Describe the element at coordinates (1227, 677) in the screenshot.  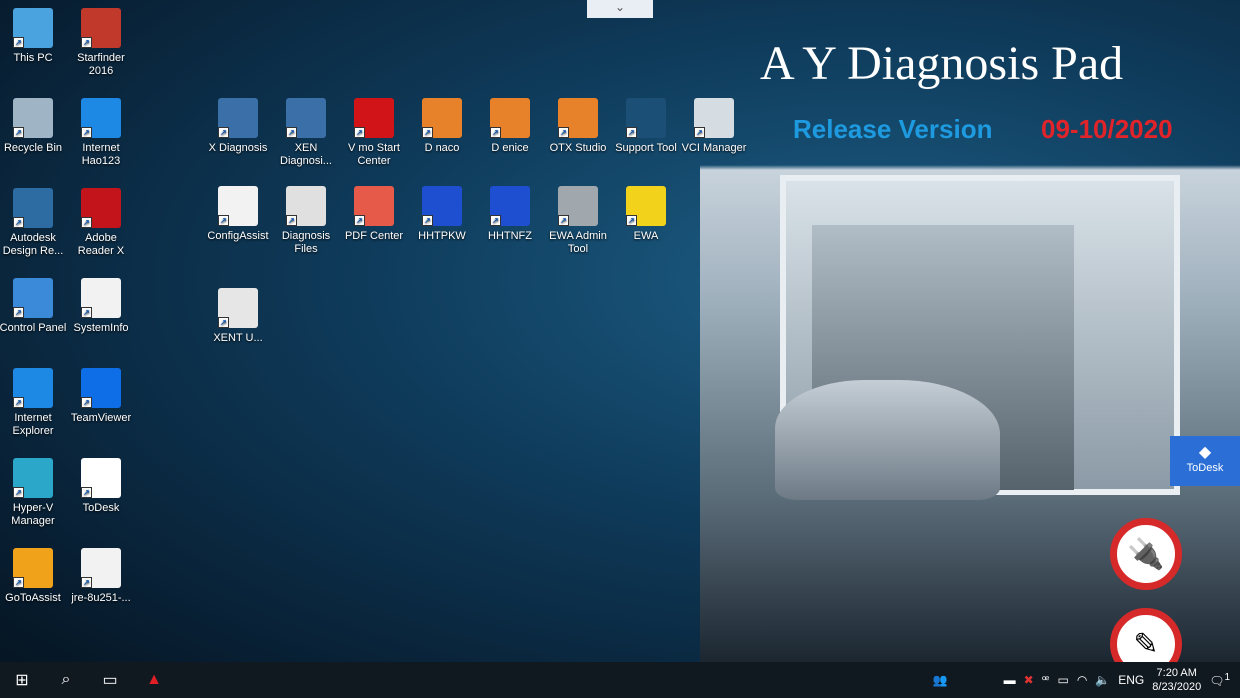
I see `notification-count: 1` at that location.